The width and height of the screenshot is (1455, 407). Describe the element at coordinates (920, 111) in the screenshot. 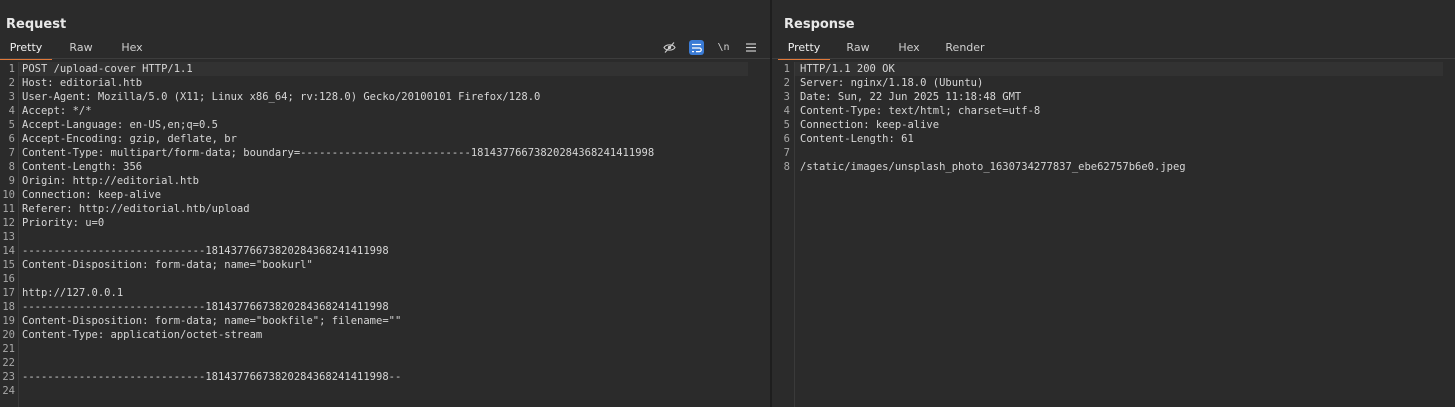

I see `response-line-text: Content-Type: text/html; charset=utf-8` at that location.